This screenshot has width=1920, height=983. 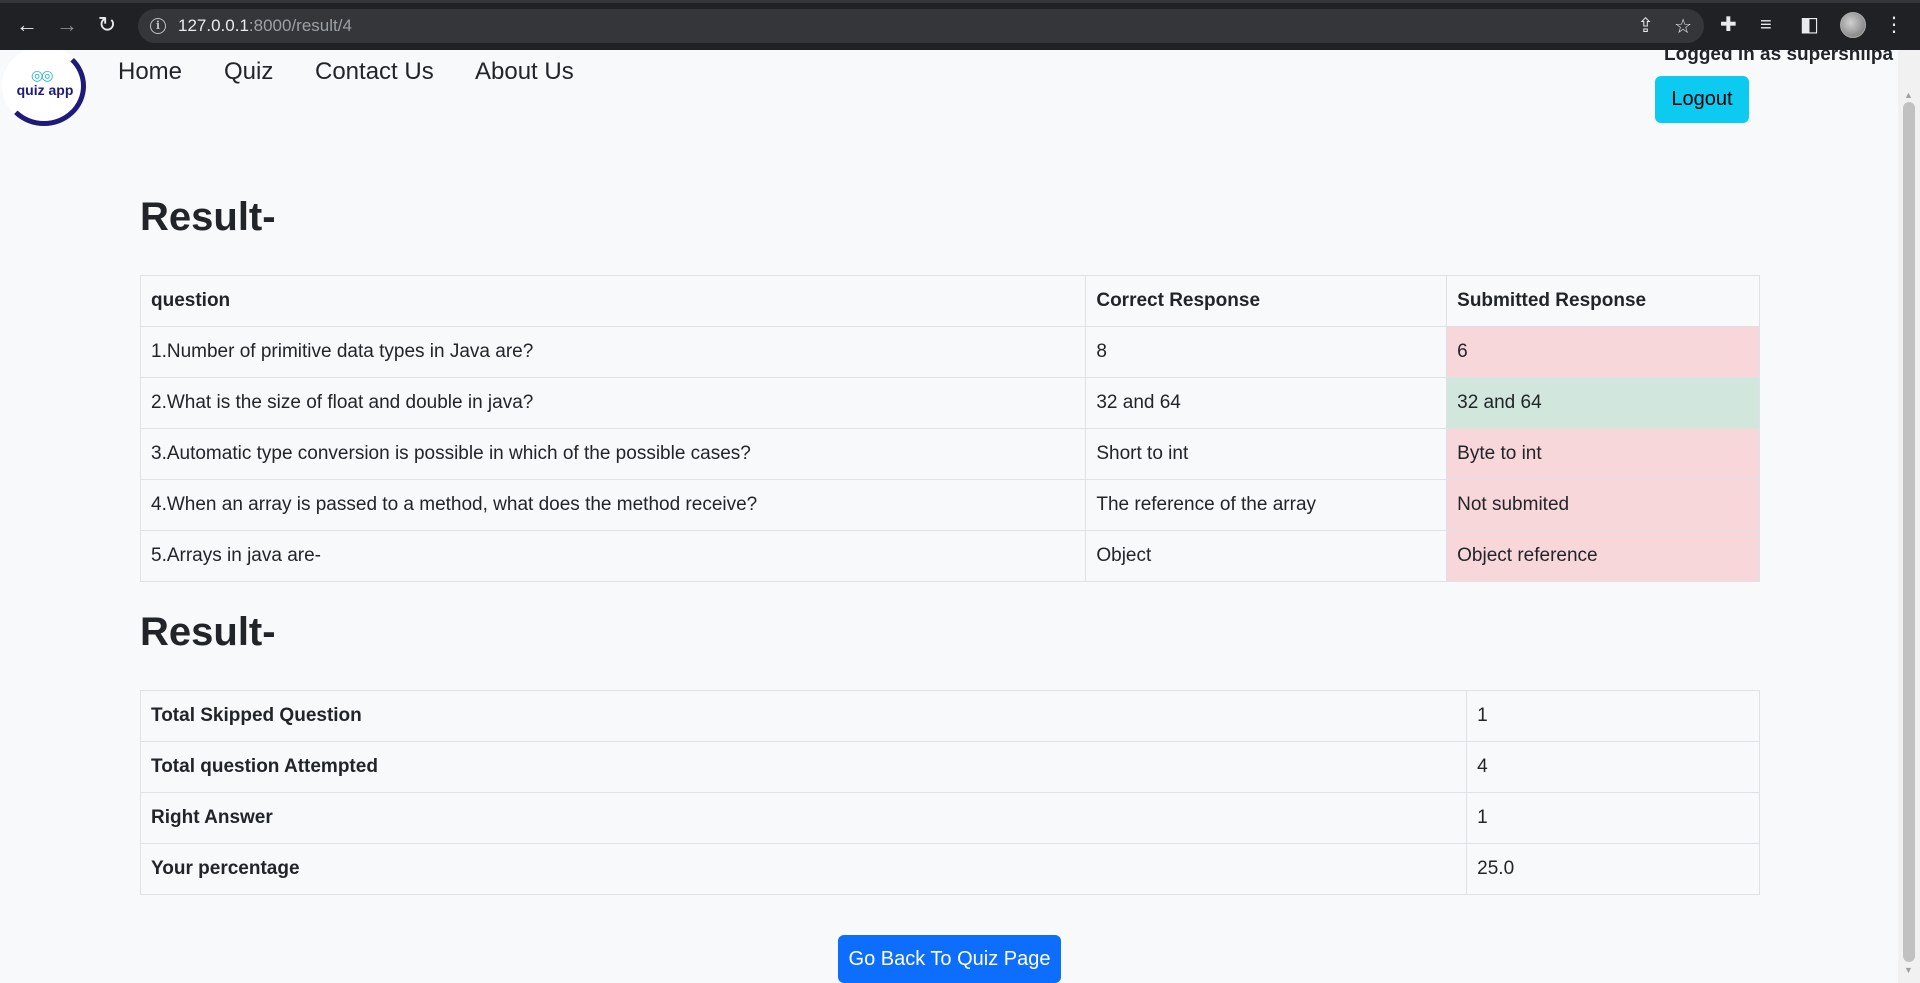 I want to click on summary-value: 4, so click(x=1613, y=767).